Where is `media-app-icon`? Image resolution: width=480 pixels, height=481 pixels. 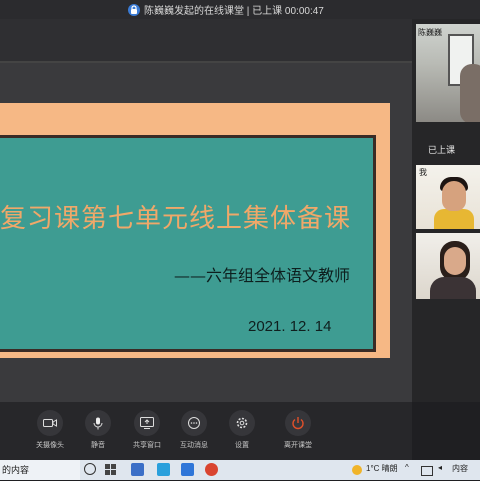 media-app-icon is located at coordinates (211, 469).